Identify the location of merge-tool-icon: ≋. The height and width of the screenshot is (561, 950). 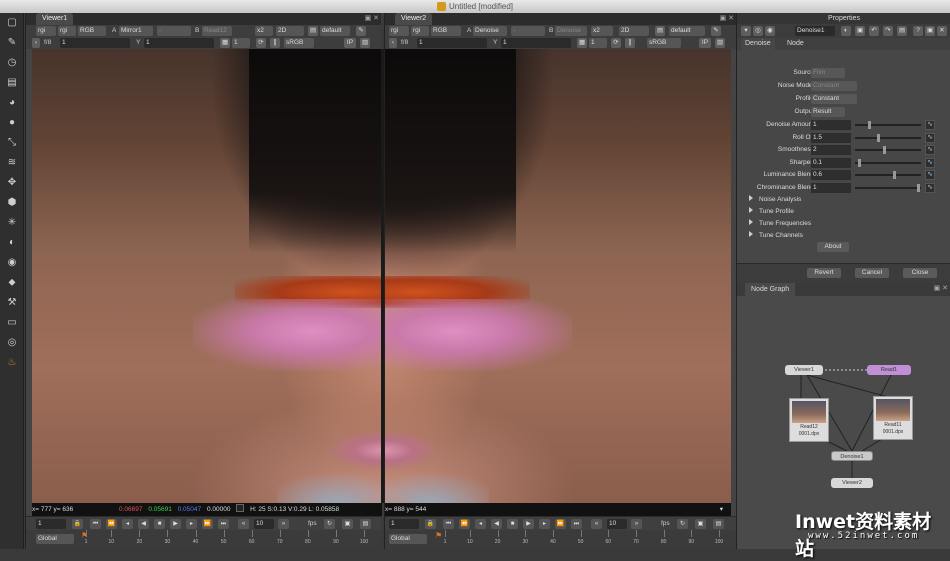
(12, 163).